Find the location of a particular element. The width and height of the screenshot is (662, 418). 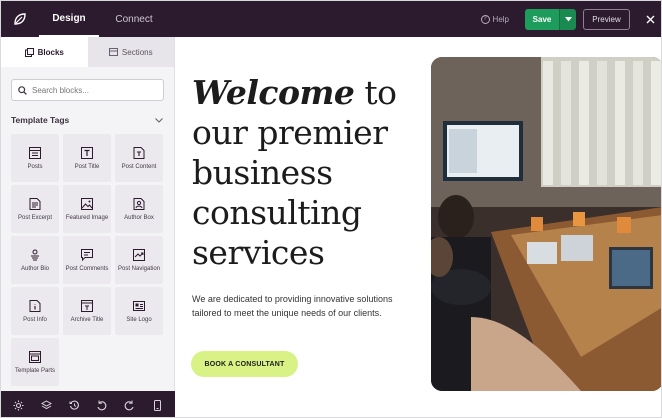

preview-button: Preview is located at coordinates (606, 19).